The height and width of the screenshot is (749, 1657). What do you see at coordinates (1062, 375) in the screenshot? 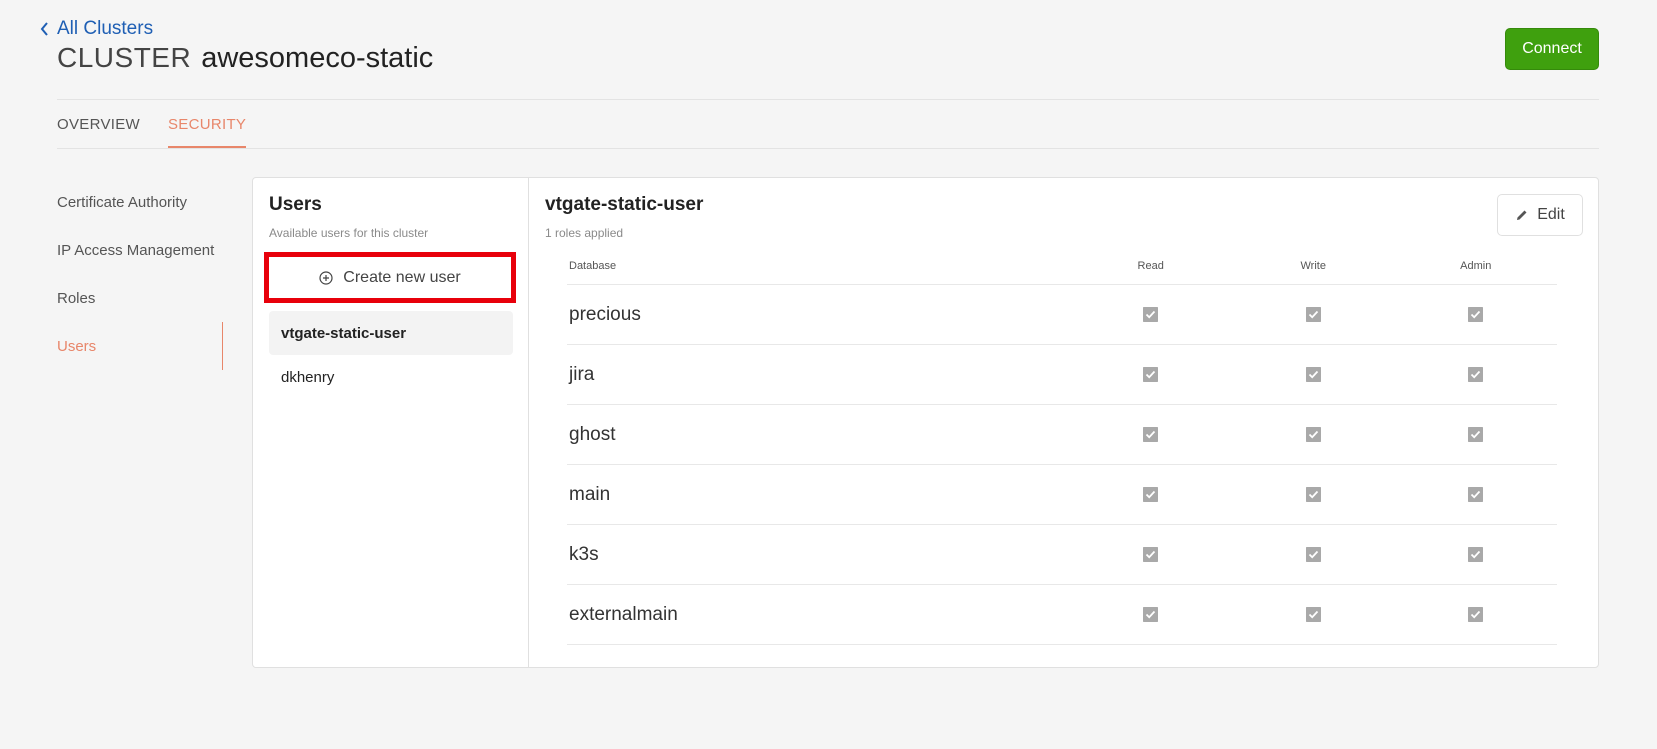
I see `table-row: jira` at bounding box center [1062, 375].